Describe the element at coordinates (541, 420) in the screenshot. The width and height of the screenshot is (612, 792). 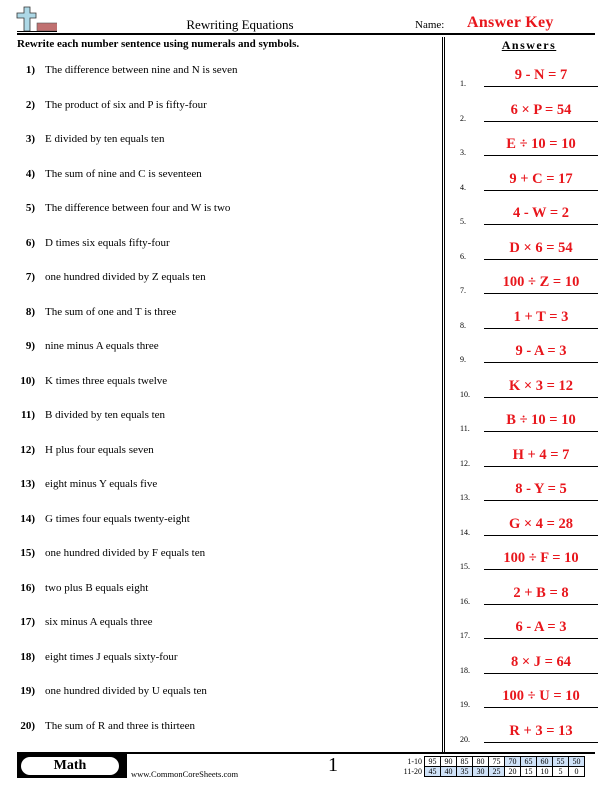
I see `answer-text: B ÷ 10 = 10` at that location.